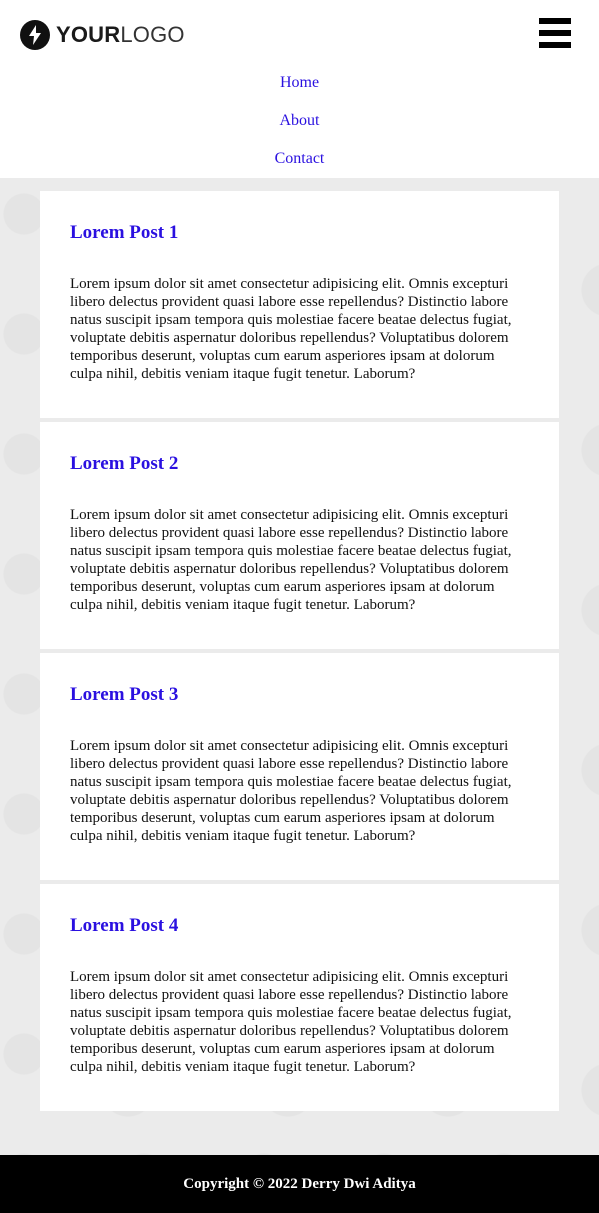 The width and height of the screenshot is (599, 1213). What do you see at coordinates (124, 926) in the screenshot?
I see `post-title: Lorem Post 4` at bounding box center [124, 926].